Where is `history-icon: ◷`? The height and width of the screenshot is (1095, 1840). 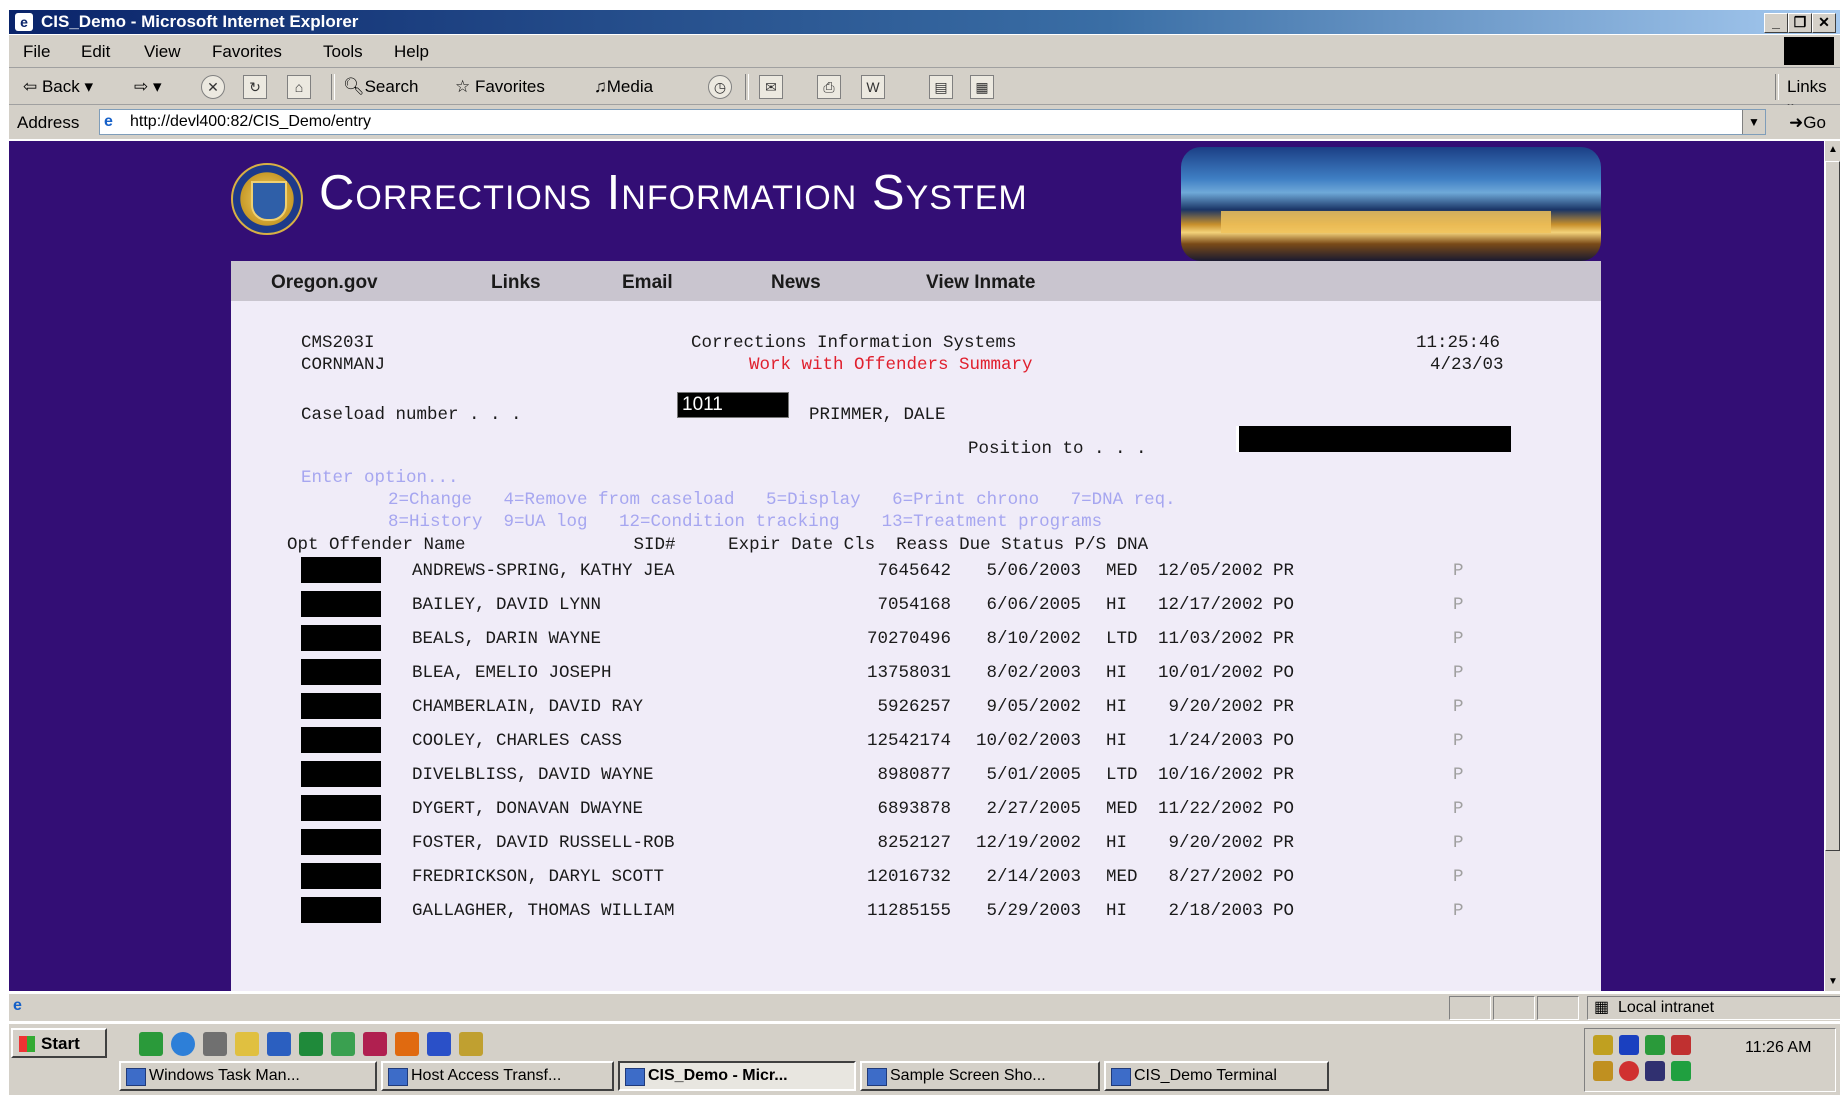 history-icon: ◷ is located at coordinates (720, 87).